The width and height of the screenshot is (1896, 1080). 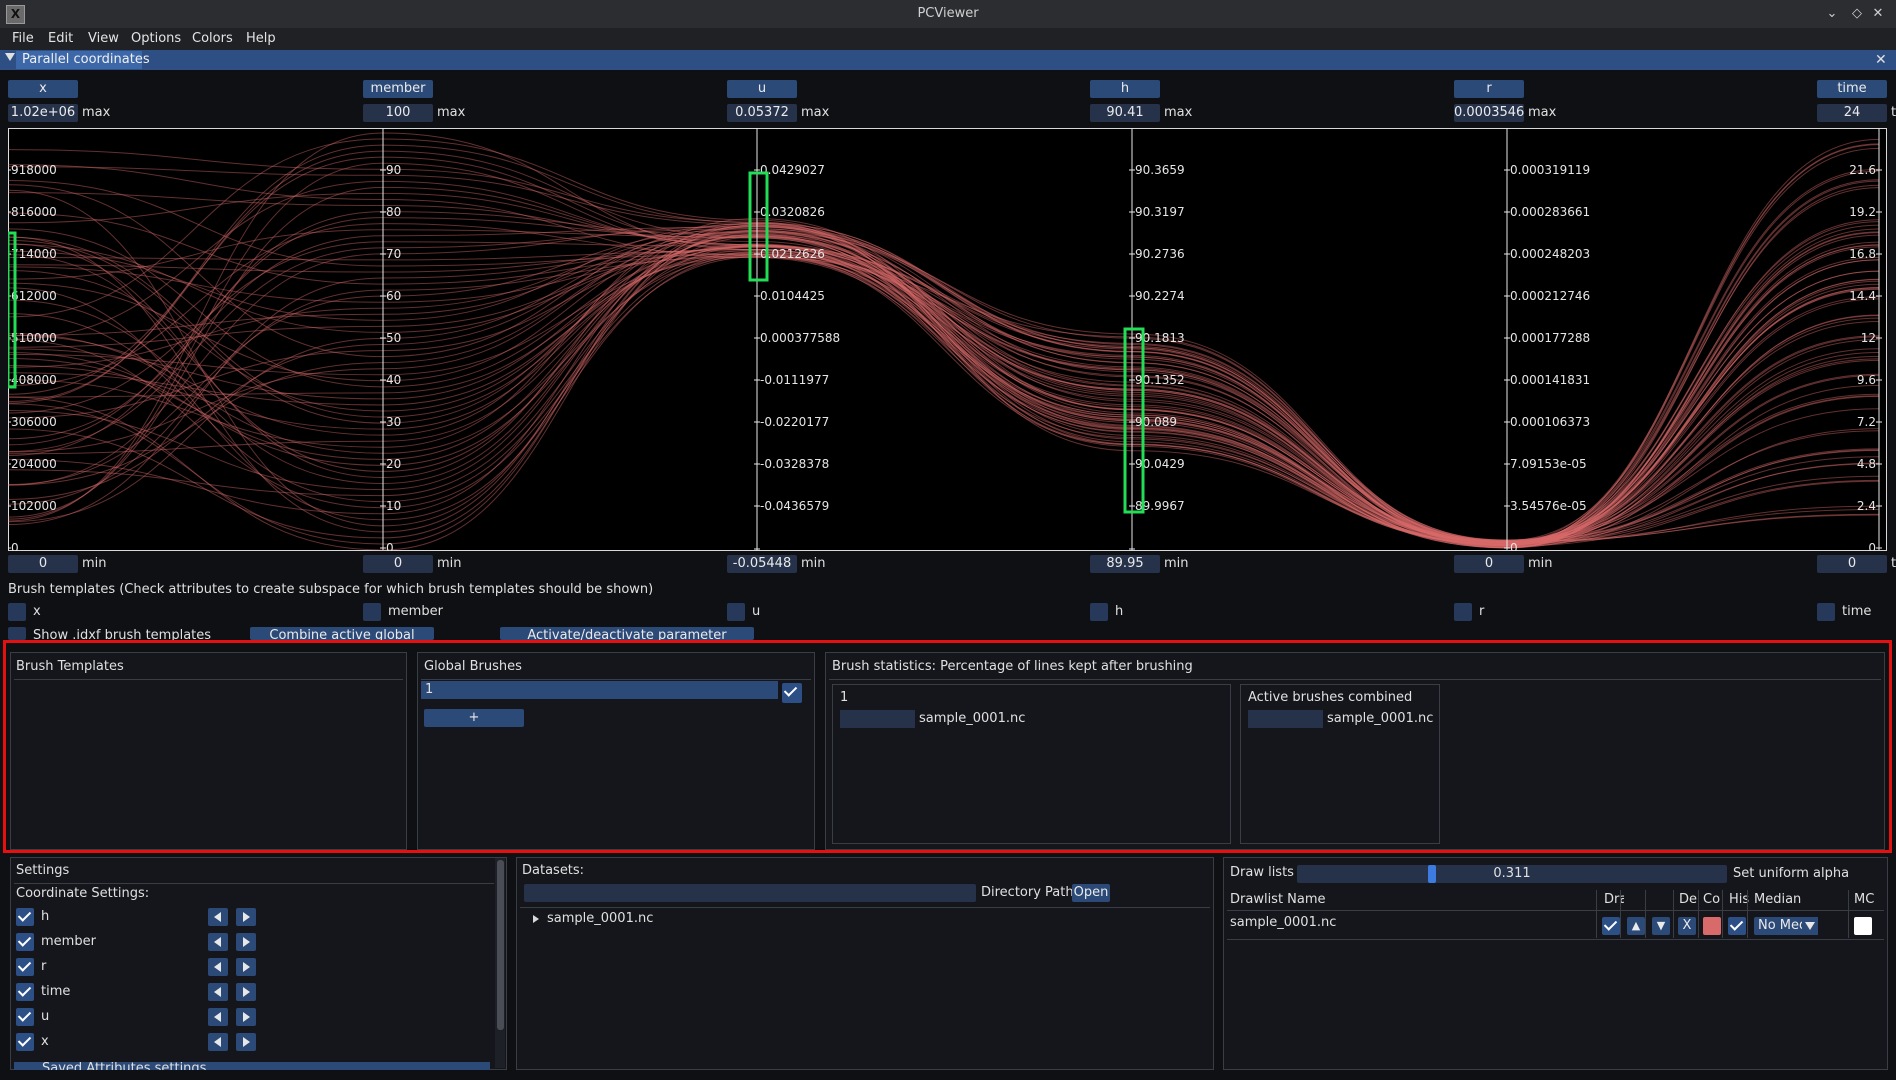 I want to click on menu-options: Options, so click(x=156, y=39).